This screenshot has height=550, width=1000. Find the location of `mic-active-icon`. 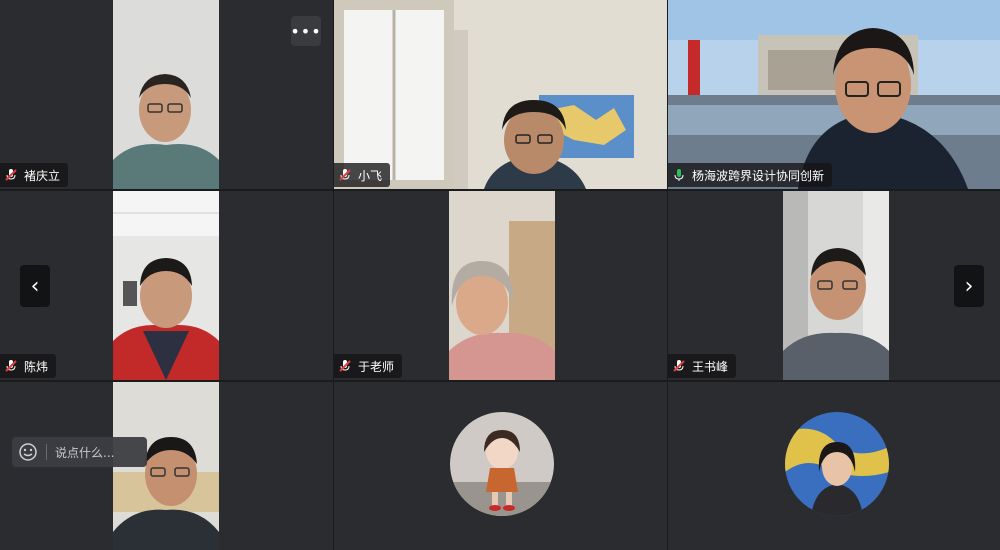

mic-active-icon is located at coordinates (679, 175).